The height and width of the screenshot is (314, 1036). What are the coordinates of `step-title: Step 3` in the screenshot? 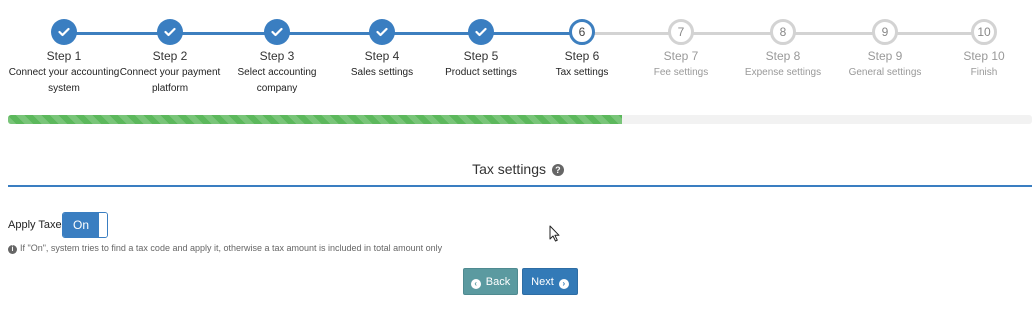 It's located at (277, 56).